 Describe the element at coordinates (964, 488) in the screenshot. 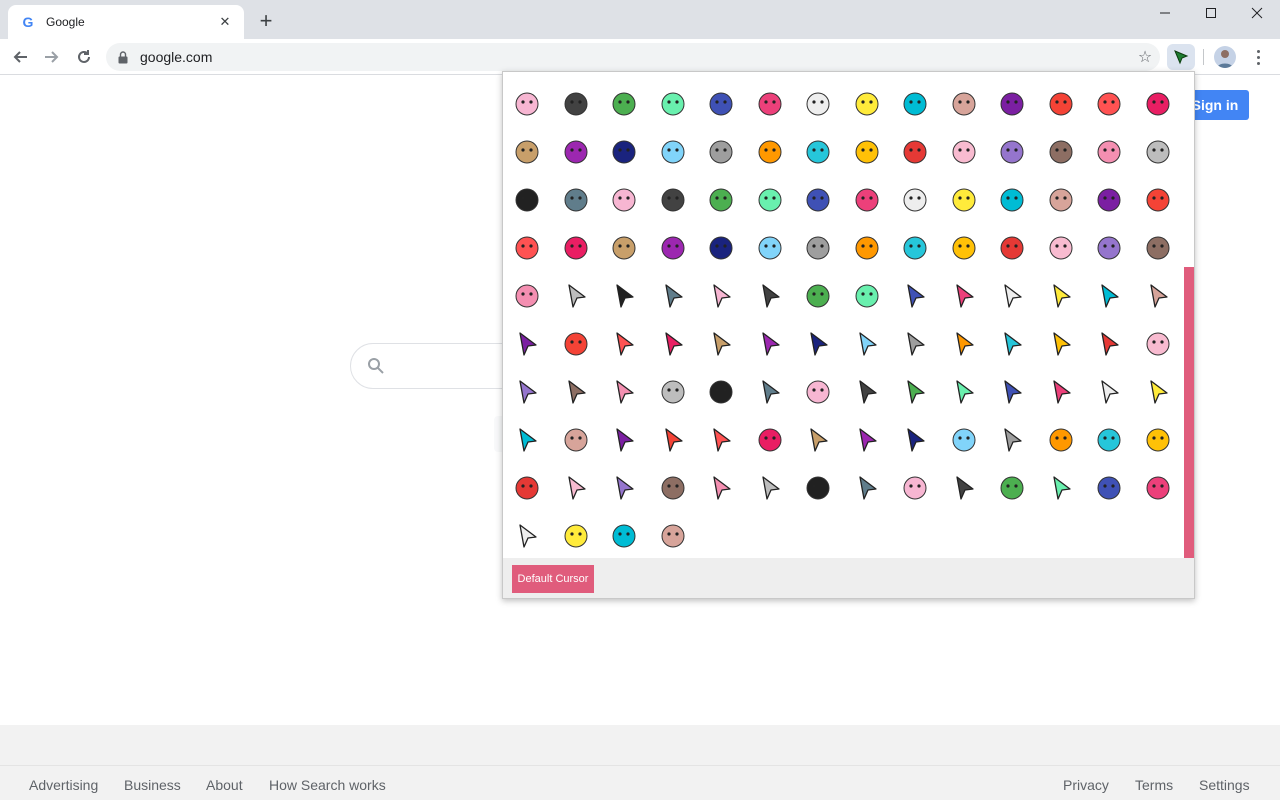

I see `aqua-arrow-icon` at that location.